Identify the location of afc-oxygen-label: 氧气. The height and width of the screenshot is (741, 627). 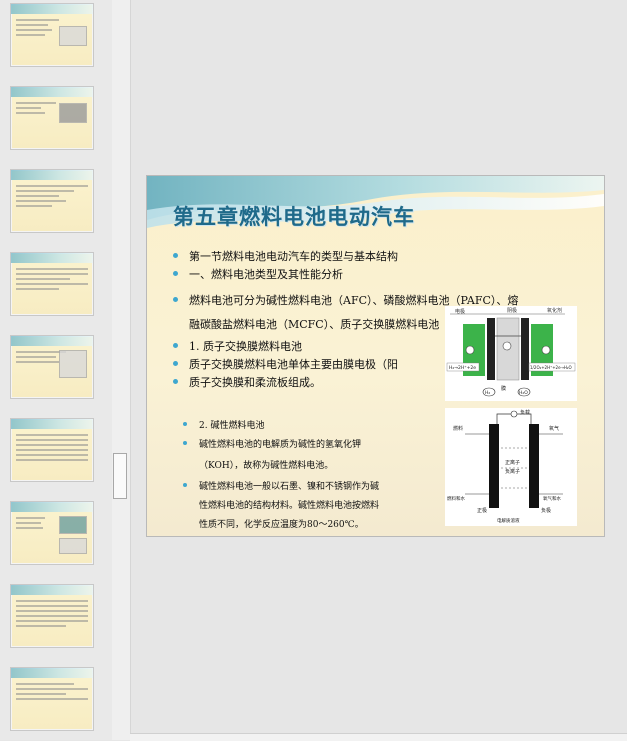
(554, 428).